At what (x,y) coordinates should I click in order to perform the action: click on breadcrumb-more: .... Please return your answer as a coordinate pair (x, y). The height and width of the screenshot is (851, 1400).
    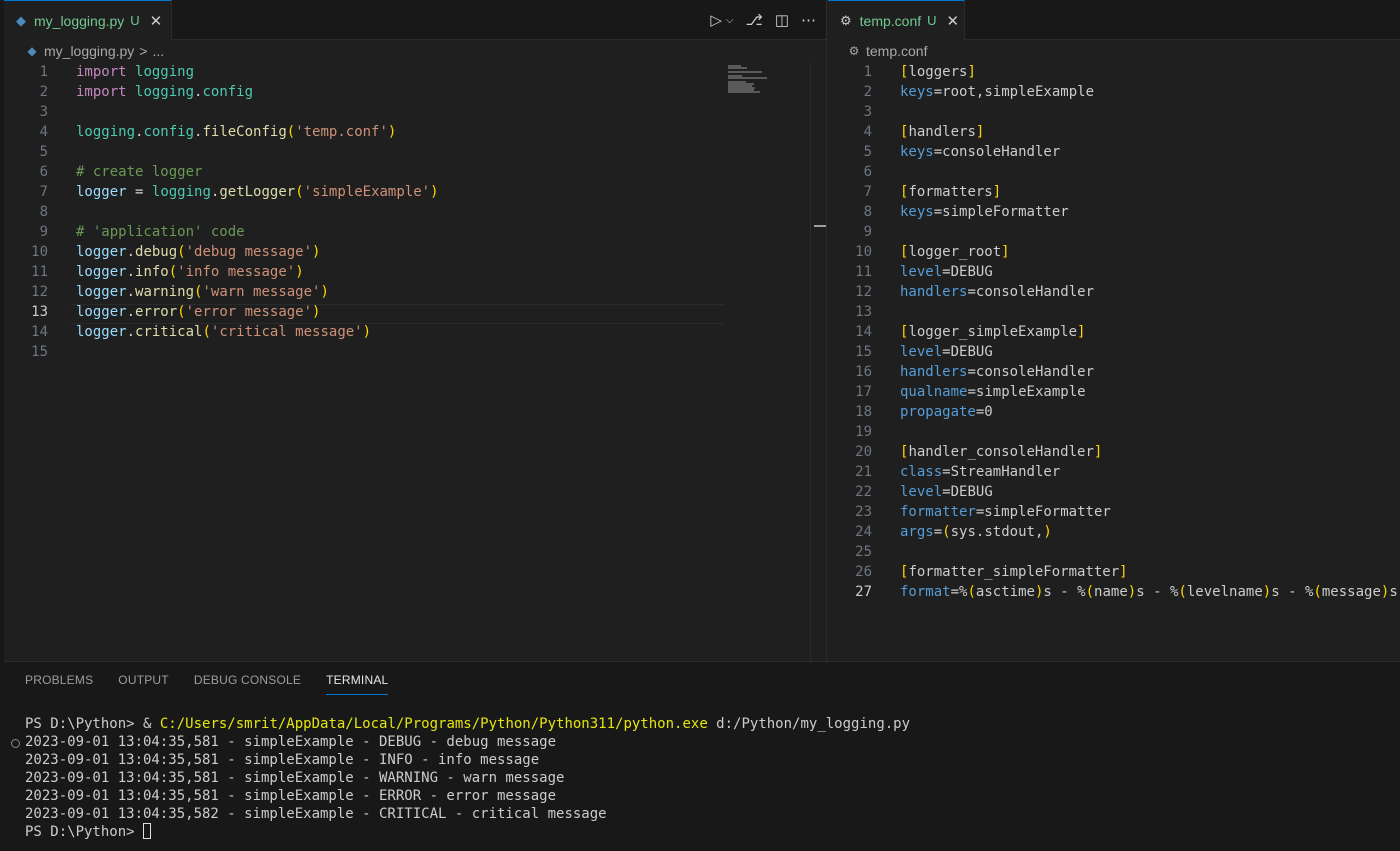
    Looking at the image, I should click on (158, 51).